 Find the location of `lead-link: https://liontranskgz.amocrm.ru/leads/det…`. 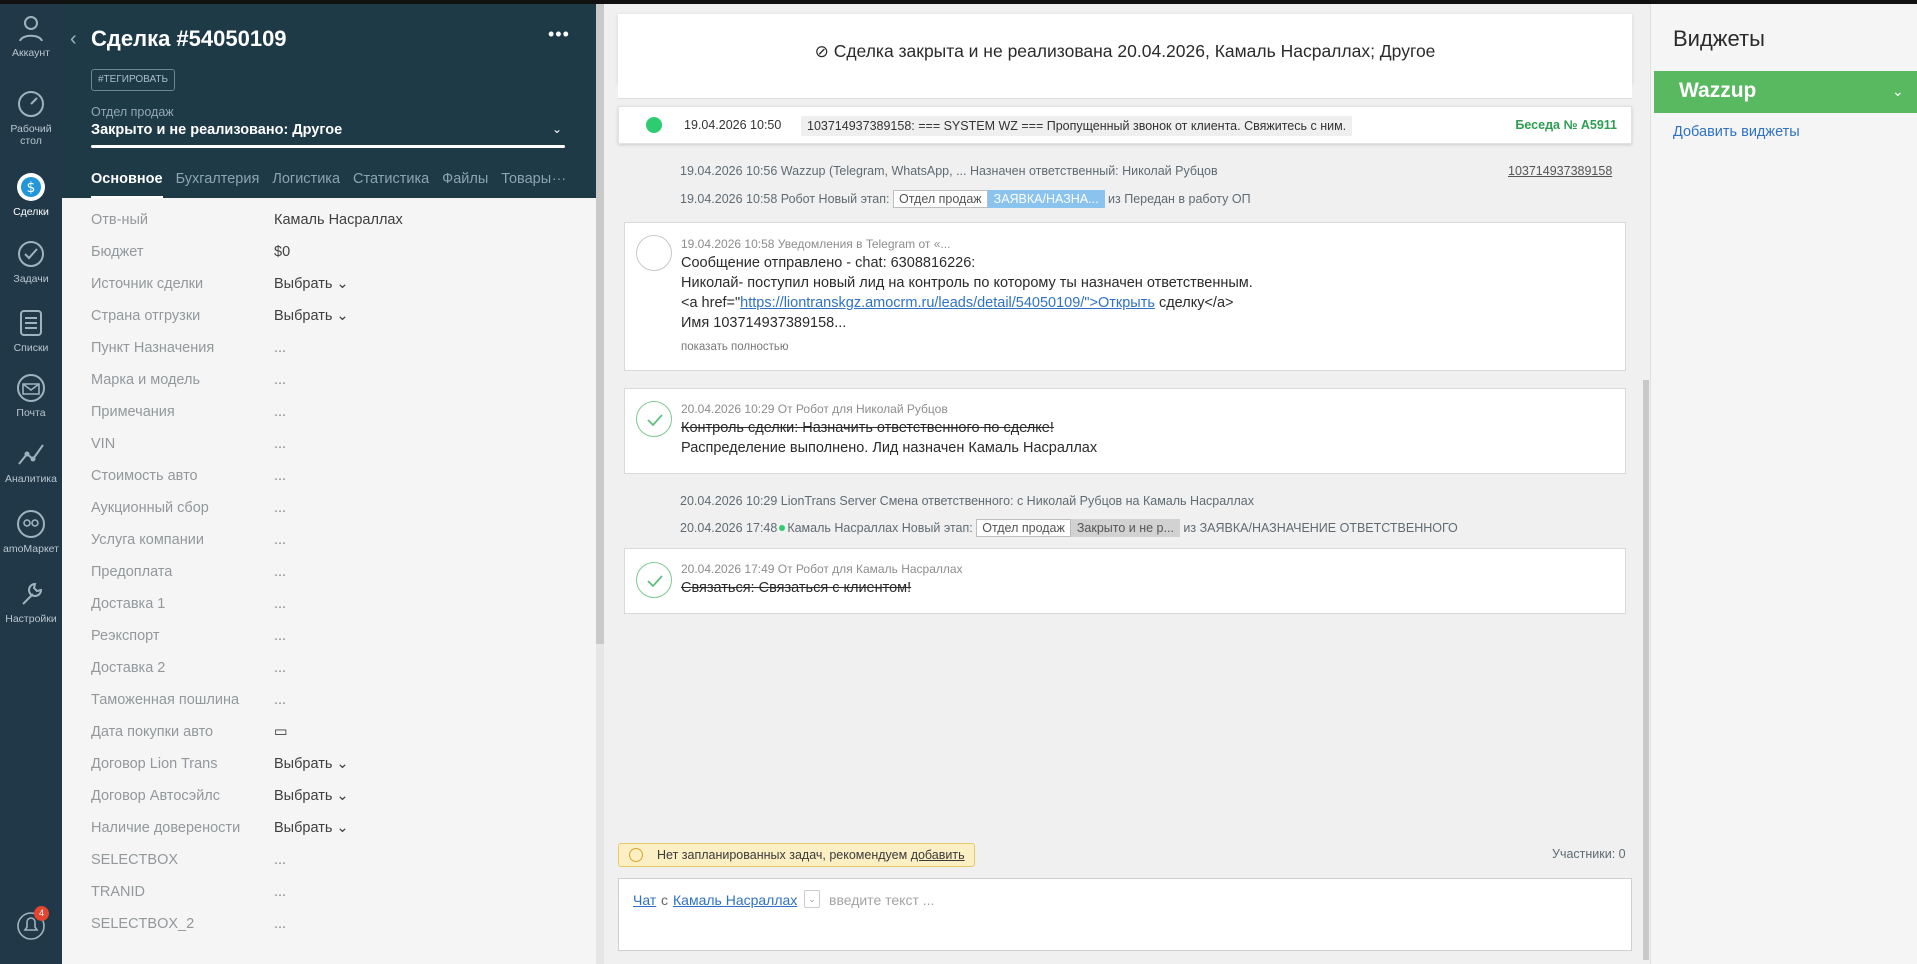

lead-link: https://liontranskgz.amocrm.ru/leads/det… is located at coordinates (947, 303).